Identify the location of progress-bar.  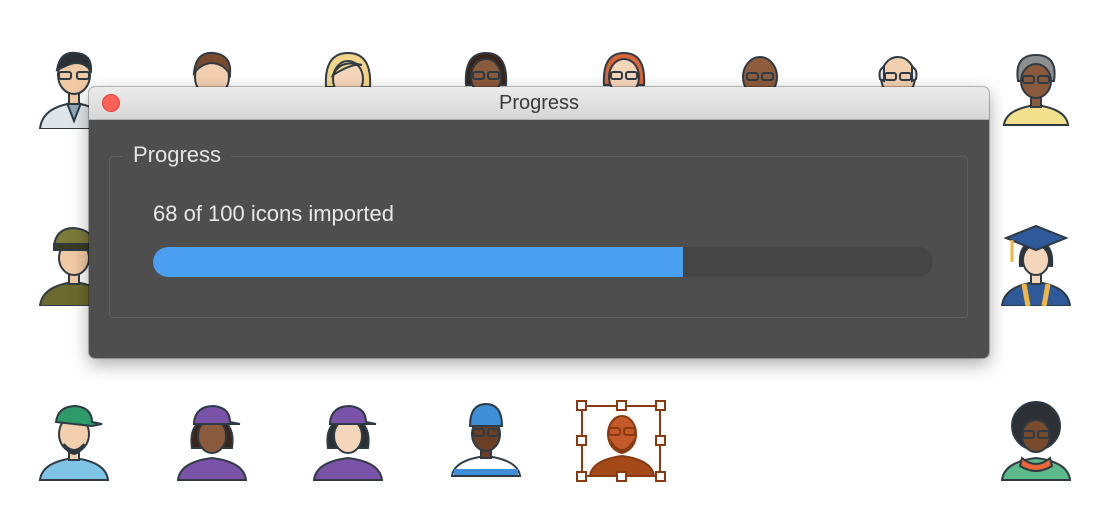
(543, 262).